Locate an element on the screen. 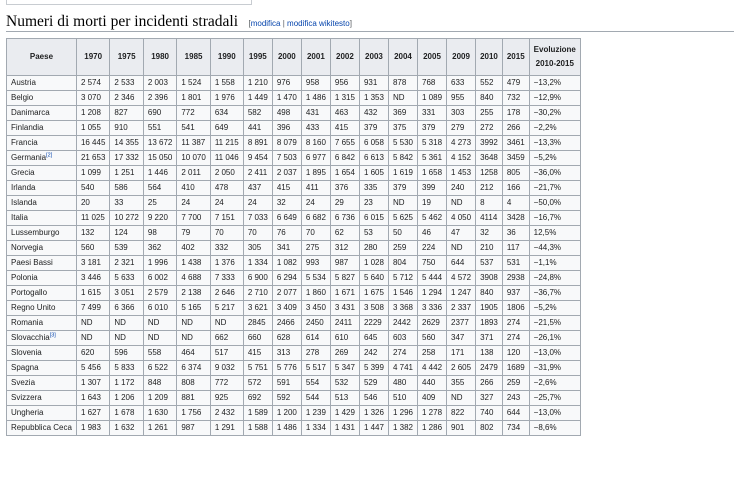  header-year: 1980 is located at coordinates (160, 57).